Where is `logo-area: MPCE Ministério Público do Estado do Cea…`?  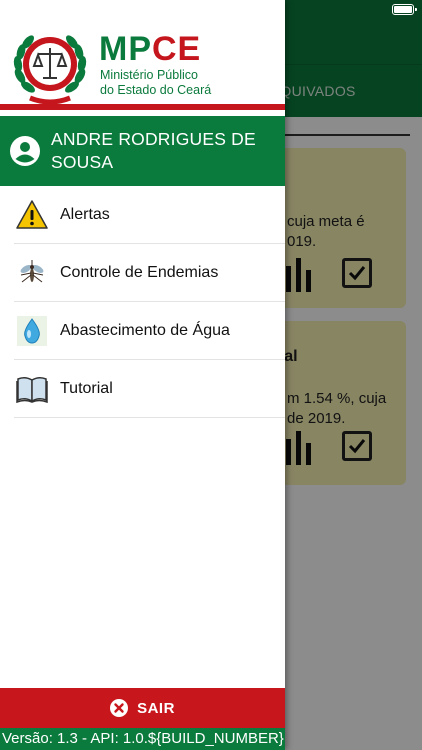
logo-area: MPCE Ministério Público do Estado do Cea… is located at coordinates (142, 52).